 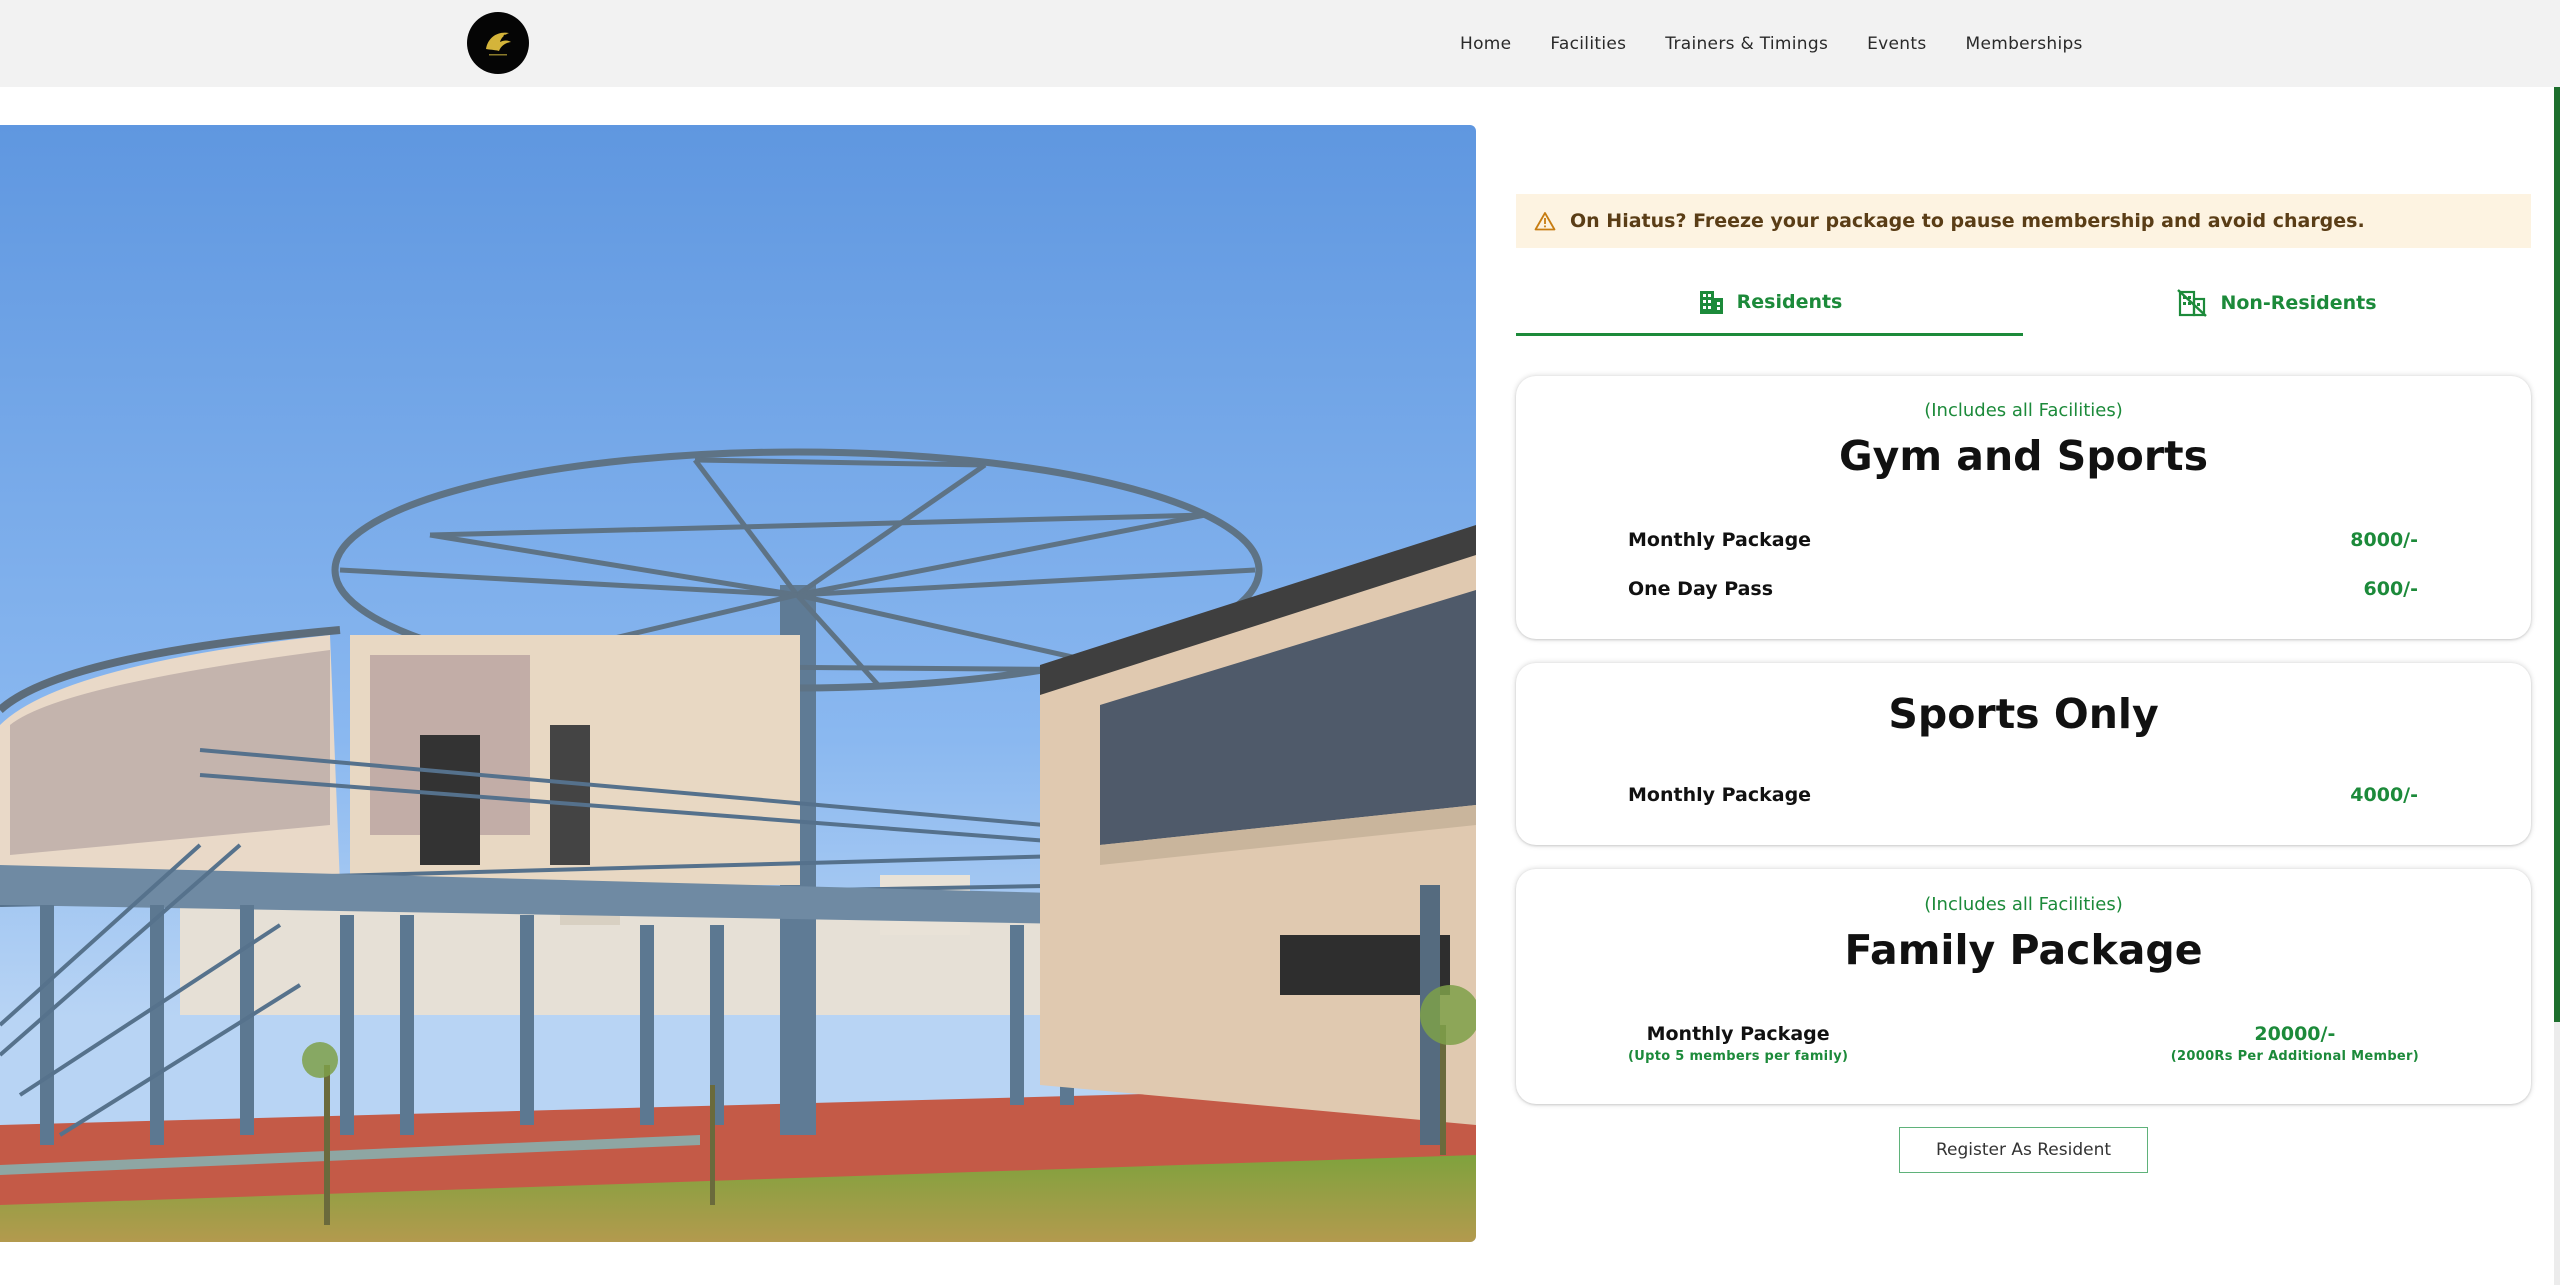 What do you see at coordinates (2023, 1150) in the screenshot?
I see `register-resident-button: Register As Resident` at bounding box center [2023, 1150].